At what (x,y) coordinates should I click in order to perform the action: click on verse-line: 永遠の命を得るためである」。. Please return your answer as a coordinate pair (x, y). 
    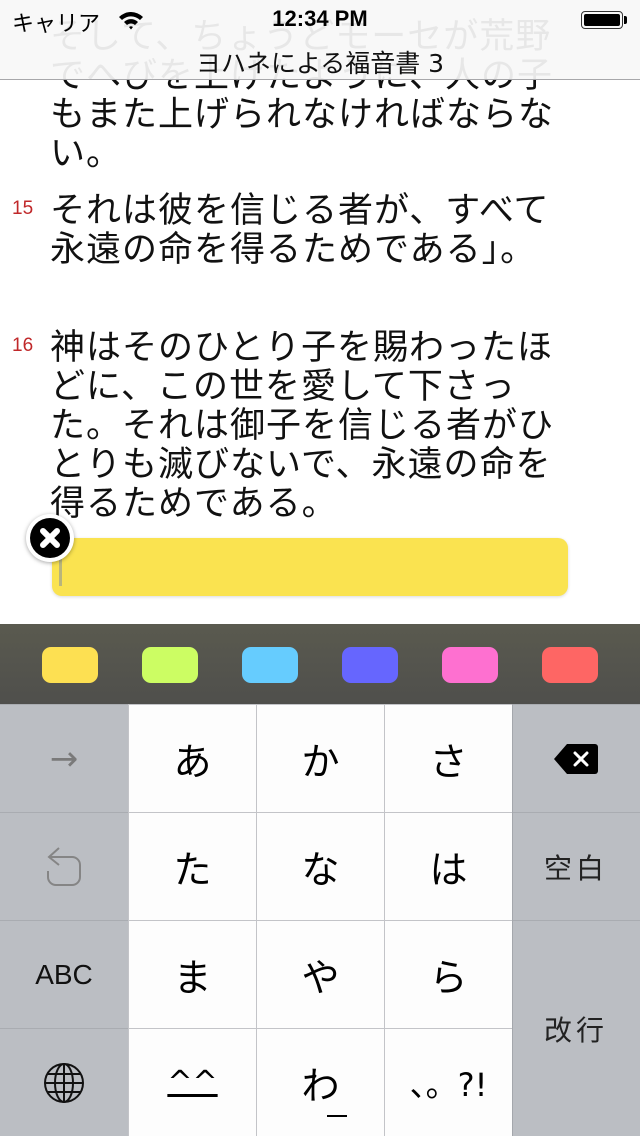
    Looking at the image, I should click on (293, 250).